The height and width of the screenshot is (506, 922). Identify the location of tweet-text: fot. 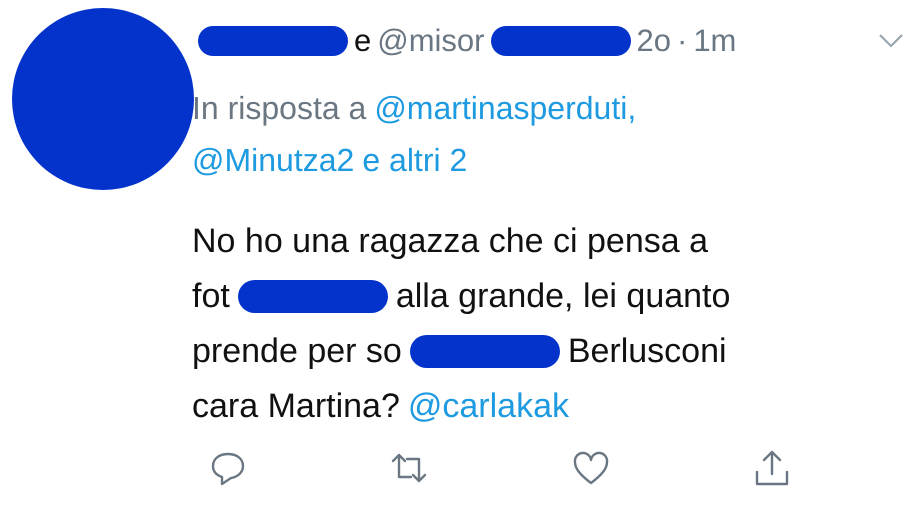
(211, 296).